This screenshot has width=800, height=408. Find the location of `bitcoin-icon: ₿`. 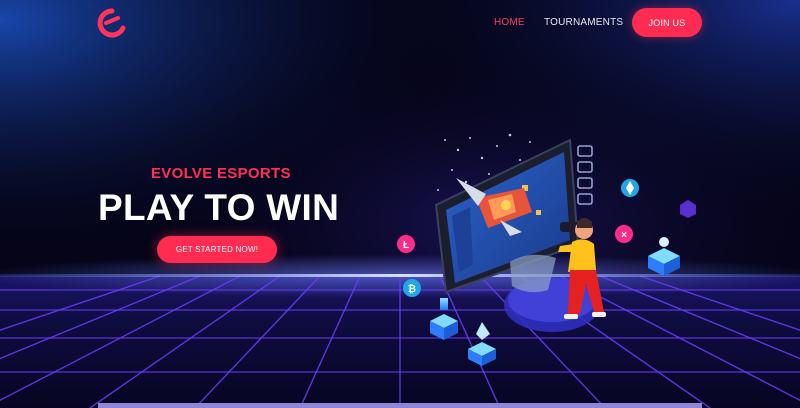

bitcoin-icon: ₿ is located at coordinates (412, 288).